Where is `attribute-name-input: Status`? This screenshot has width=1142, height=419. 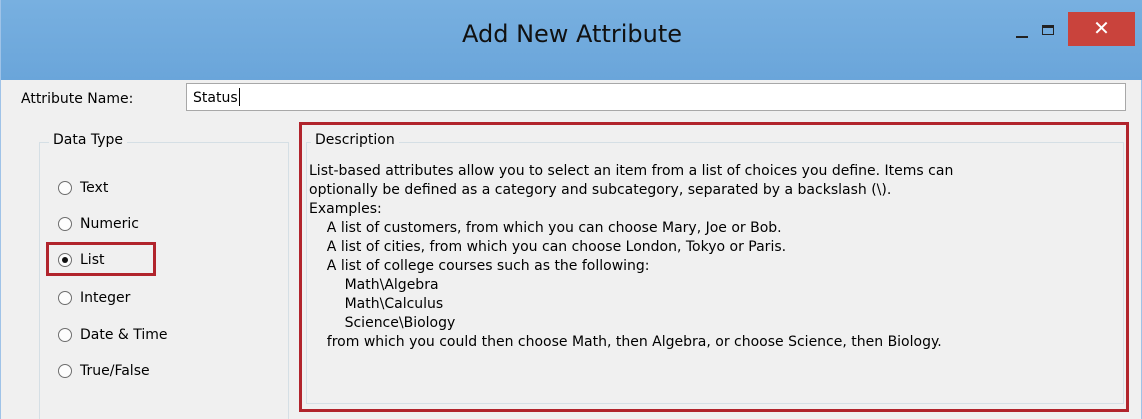 attribute-name-input: Status is located at coordinates (656, 97).